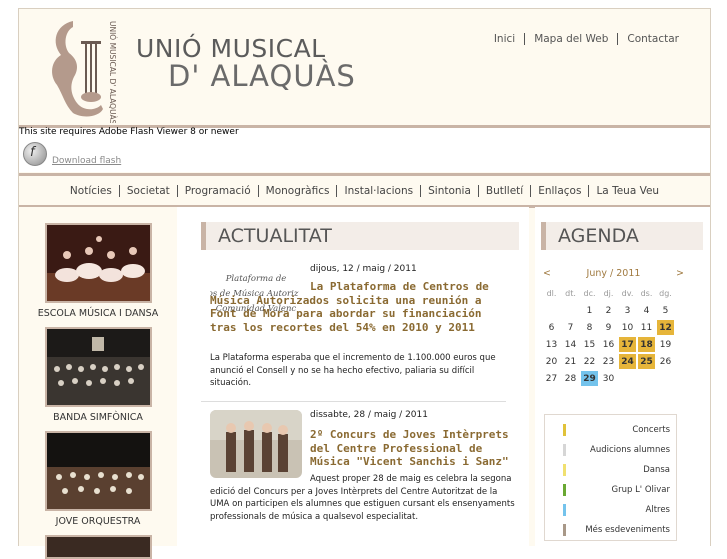 This screenshot has width=727, height=559. What do you see at coordinates (652, 39) in the screenshot?
I see `topnav-contactar: Contactar` at bounding box center [652, 39].